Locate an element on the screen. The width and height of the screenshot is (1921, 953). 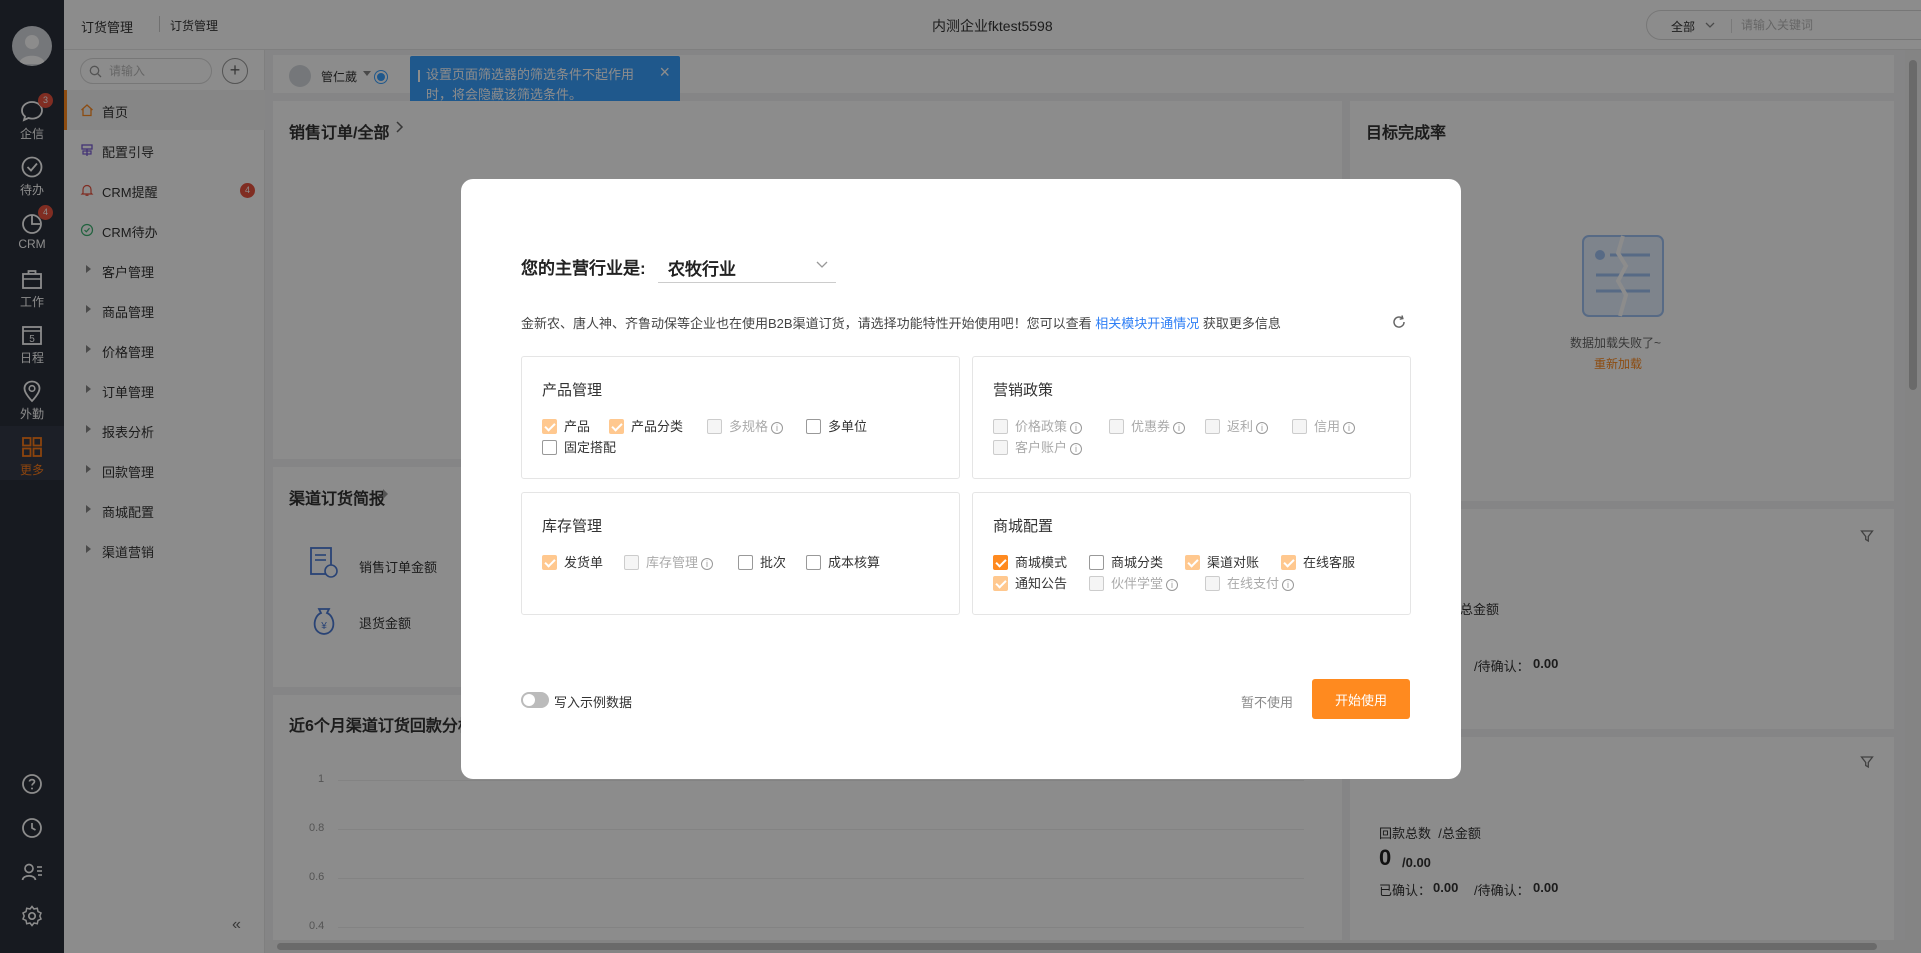
option-text: 返利 is located at coordinates (1240, 426).